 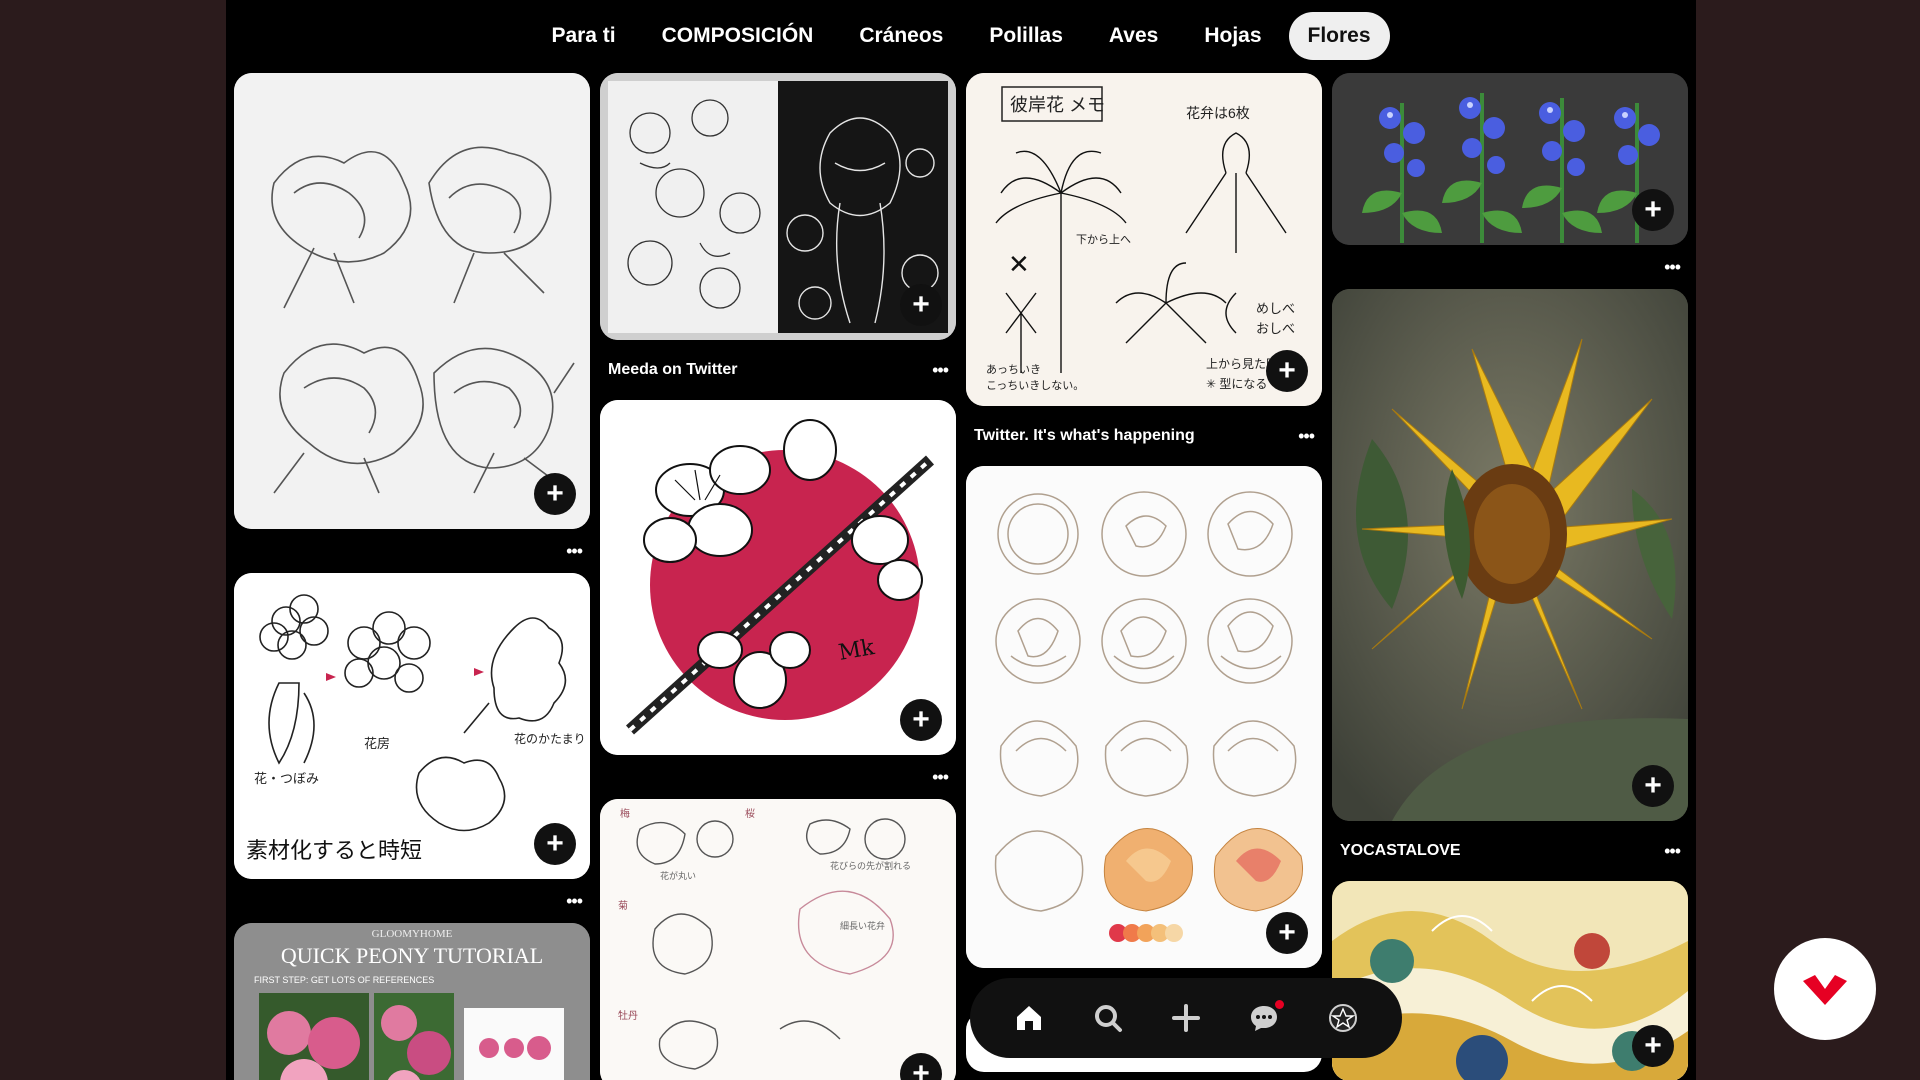 I want to click on pin-meta: Meeda on Twitter •••, so click(x=778, y=370).